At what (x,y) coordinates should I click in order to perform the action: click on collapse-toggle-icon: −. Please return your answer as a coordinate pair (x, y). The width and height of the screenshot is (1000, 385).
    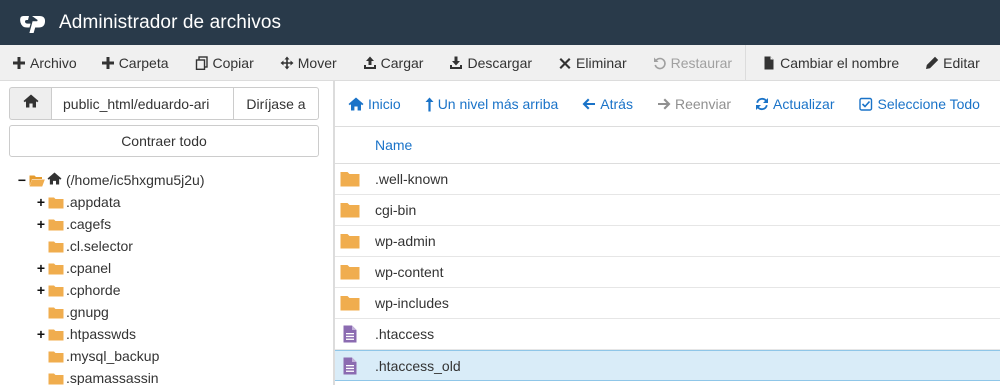
    Looking at the image, I should click on (22, 180).